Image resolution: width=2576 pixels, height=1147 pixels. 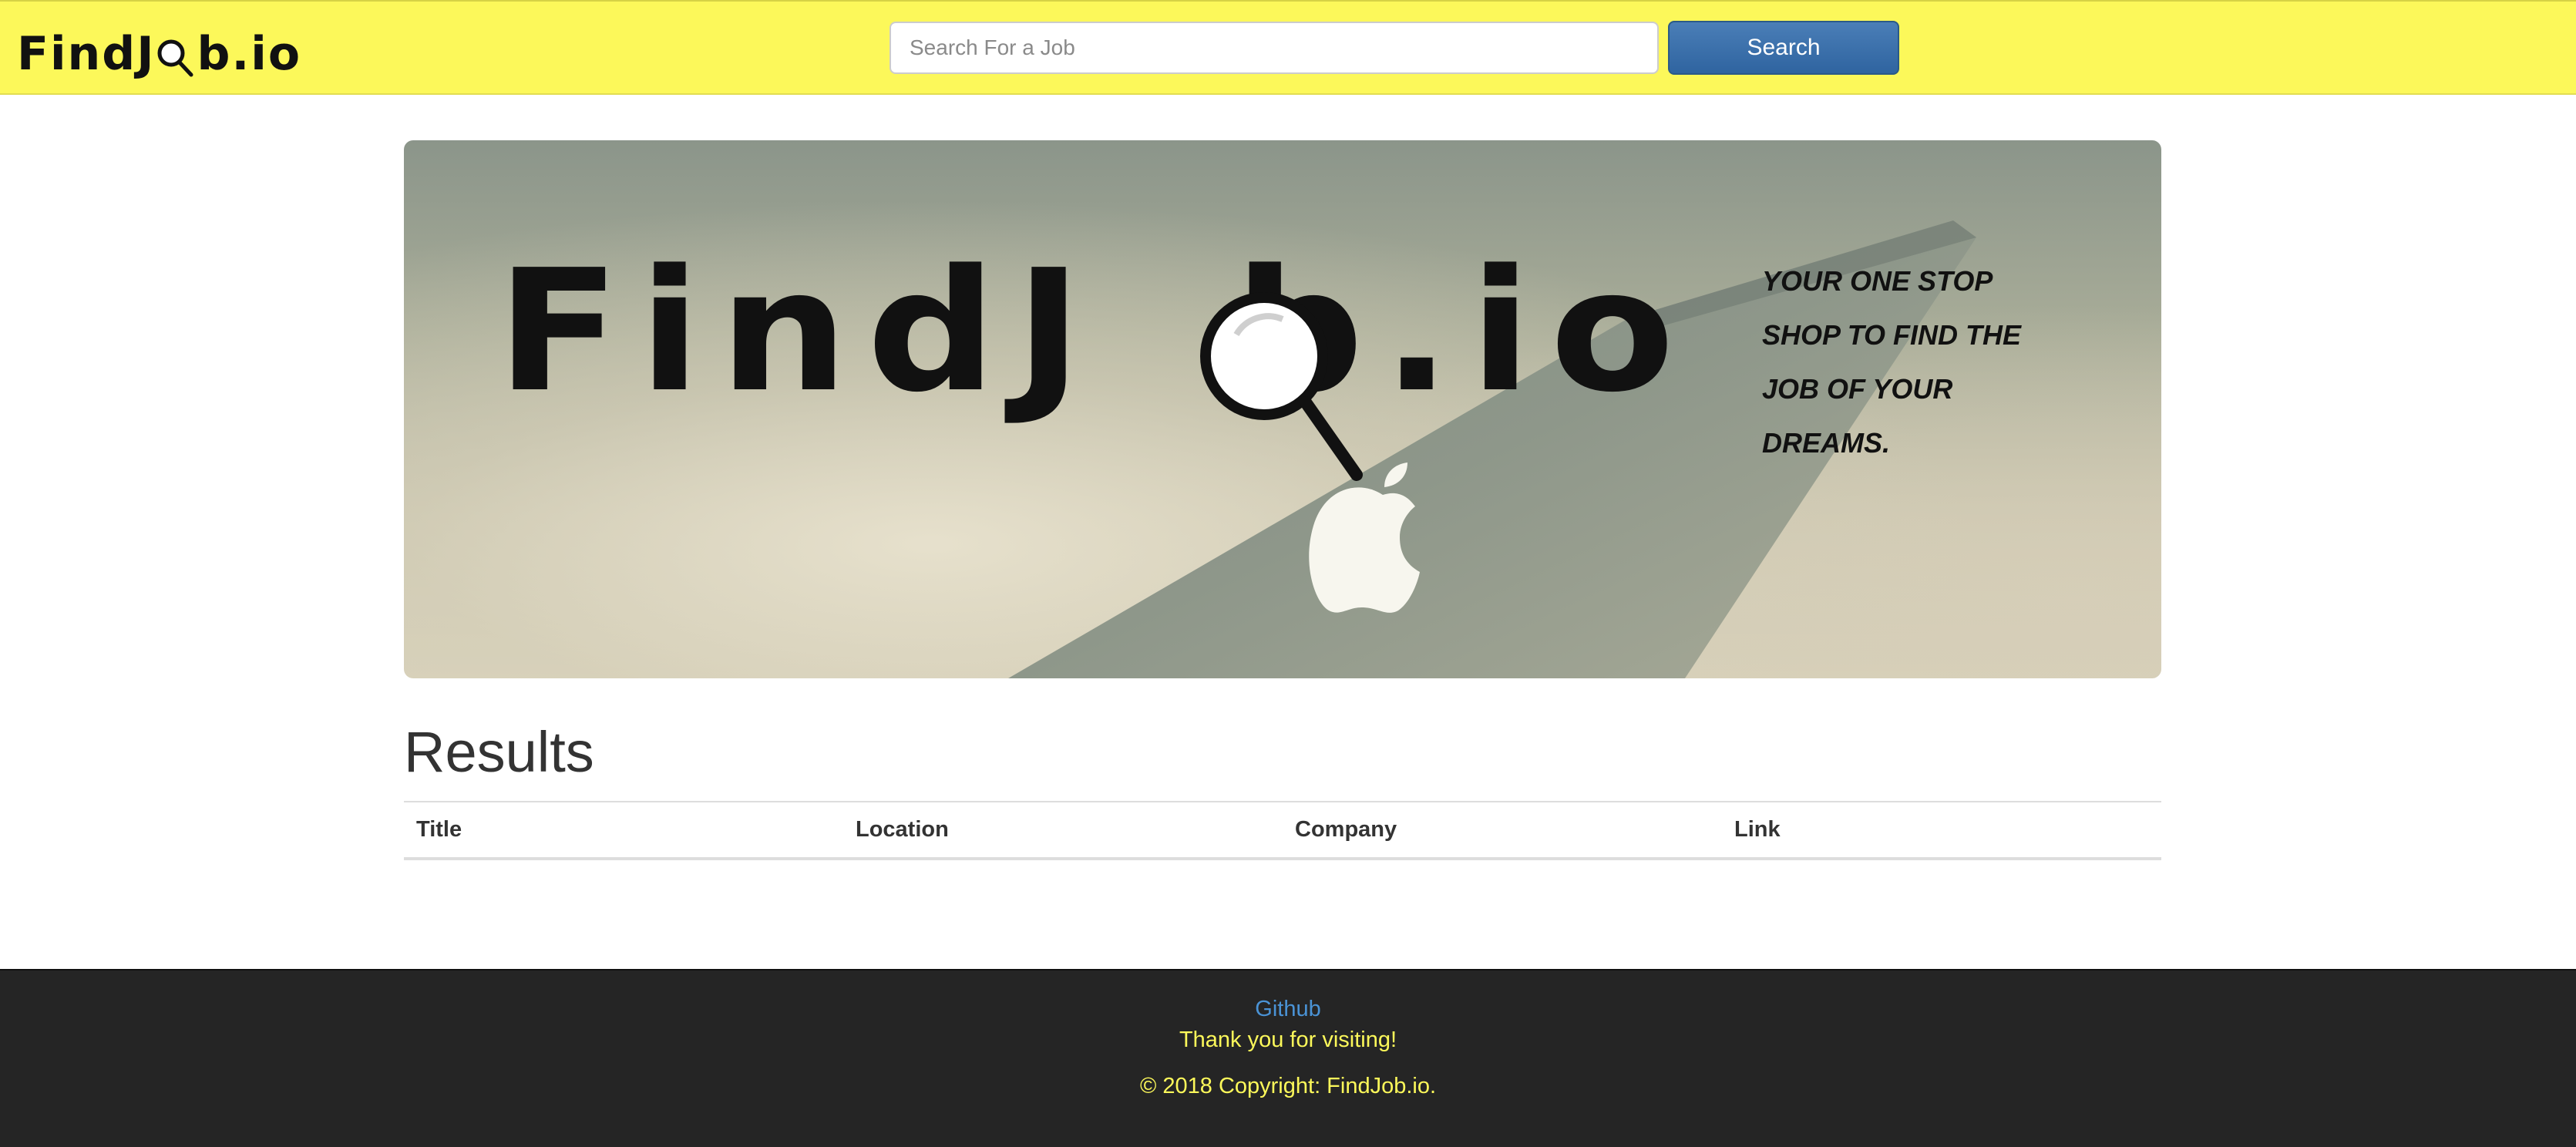 I want to click on brand-suffix: b.io, so click(x=249, y=54).